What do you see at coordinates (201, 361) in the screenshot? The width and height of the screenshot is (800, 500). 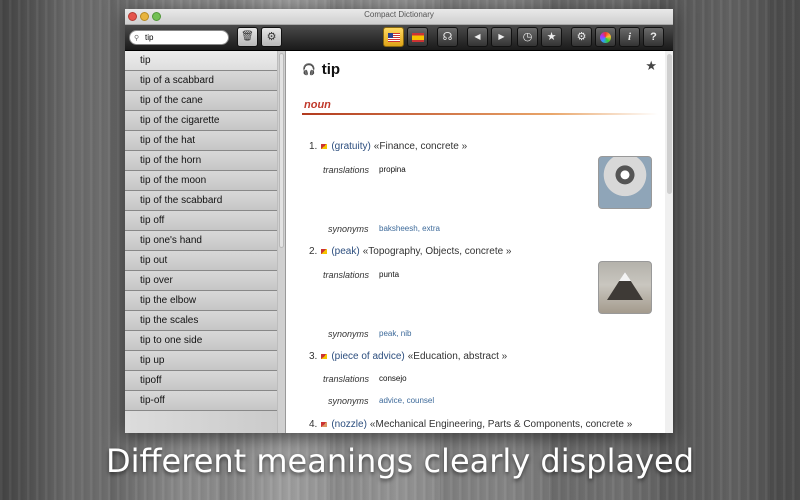 I see `word-list-item: tip up` at bounding box center [201, 361].